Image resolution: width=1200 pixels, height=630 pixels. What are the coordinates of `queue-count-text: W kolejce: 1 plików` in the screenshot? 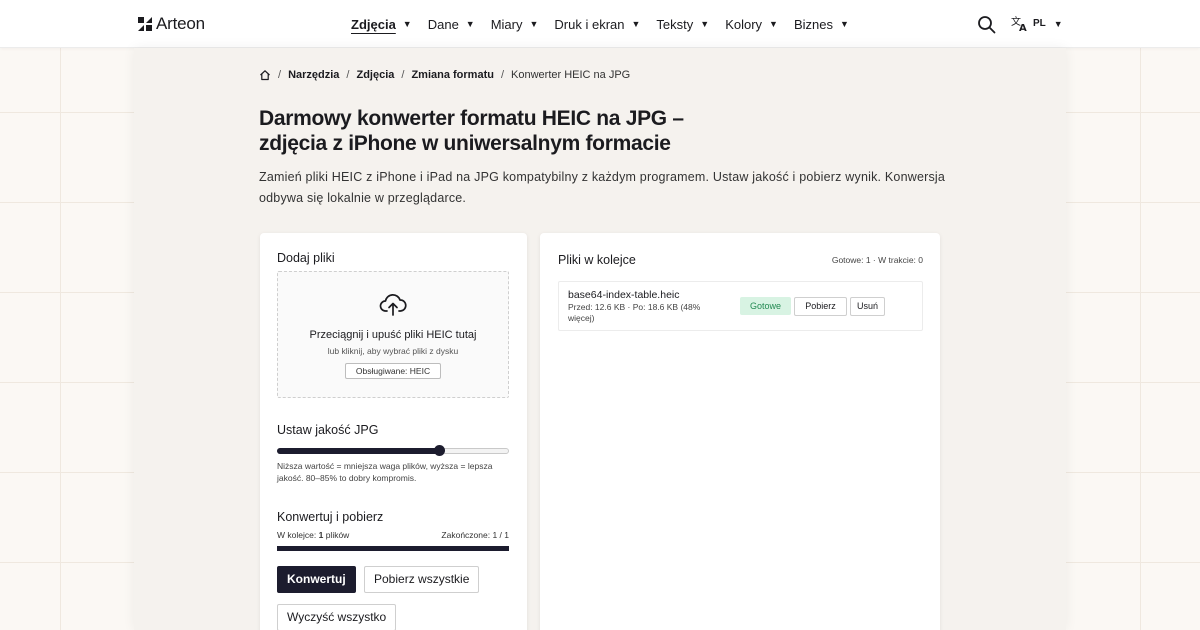 It's located at (313, 535).